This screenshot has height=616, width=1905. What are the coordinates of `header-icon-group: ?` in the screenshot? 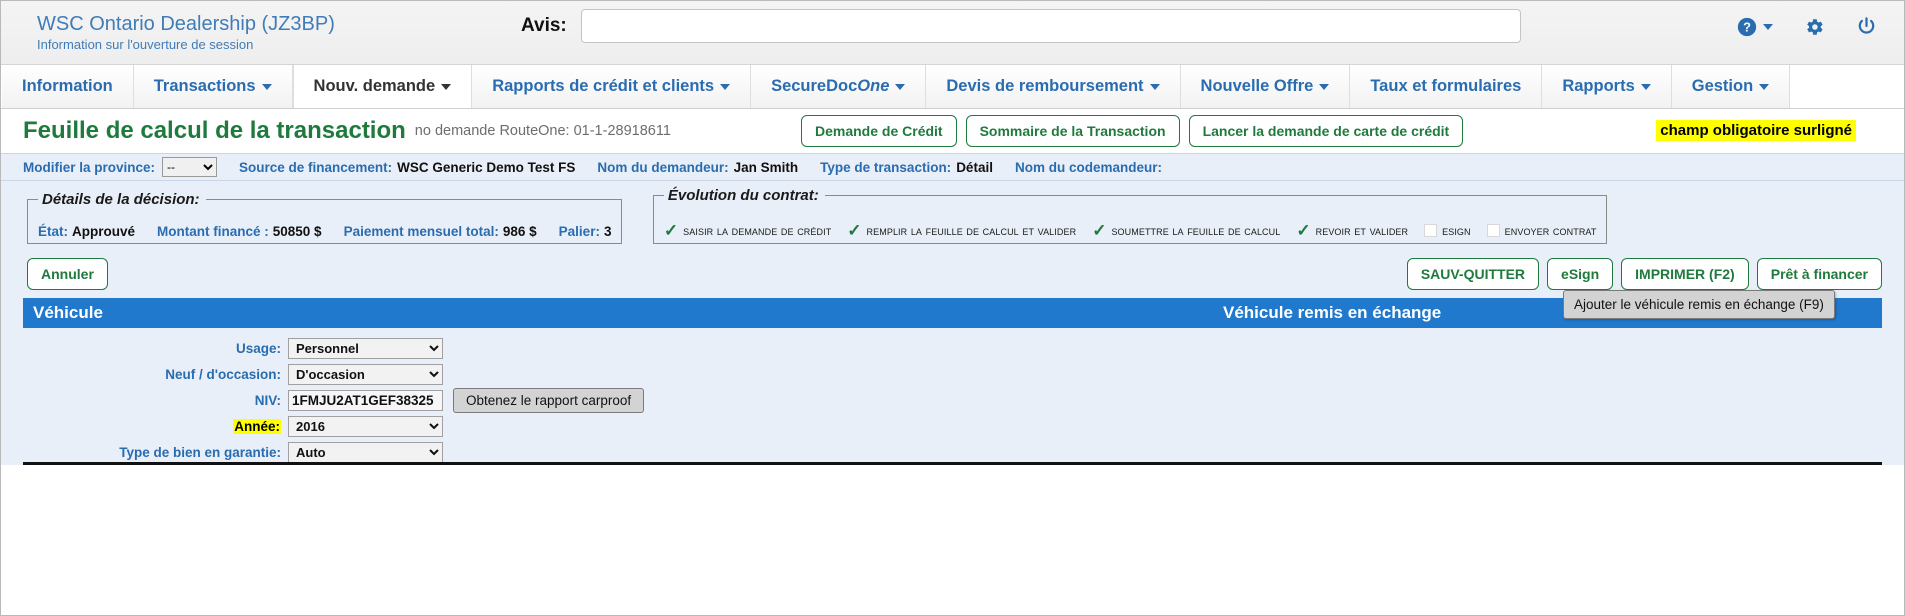 It's located at (1807, 26).